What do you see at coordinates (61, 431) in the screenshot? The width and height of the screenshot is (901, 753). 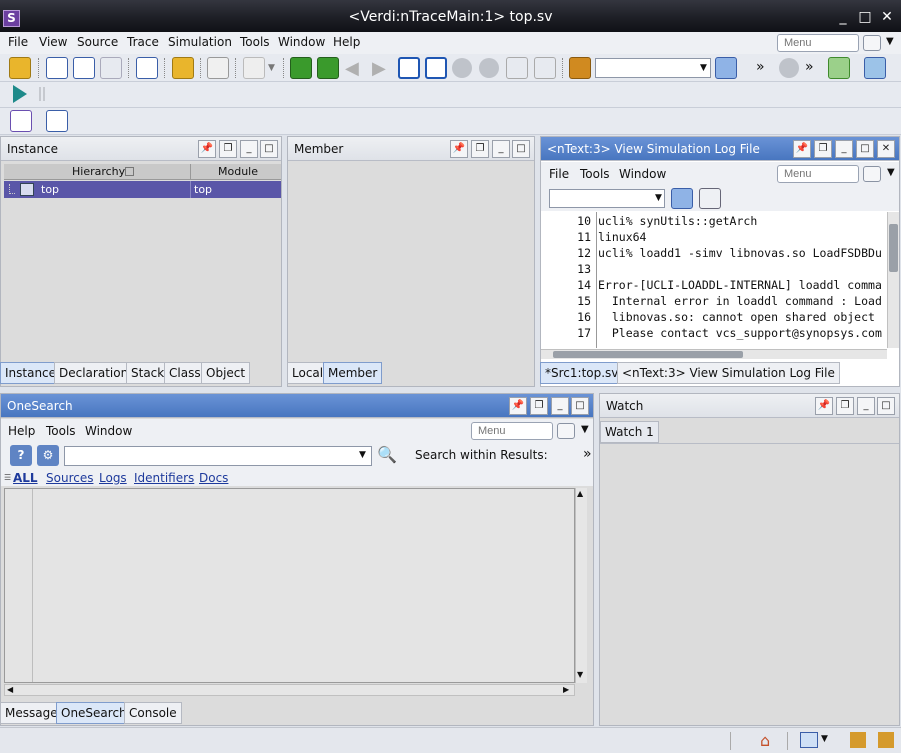 I see `onesearch-menu-tools: Tools` at bounding box center [61, 431].